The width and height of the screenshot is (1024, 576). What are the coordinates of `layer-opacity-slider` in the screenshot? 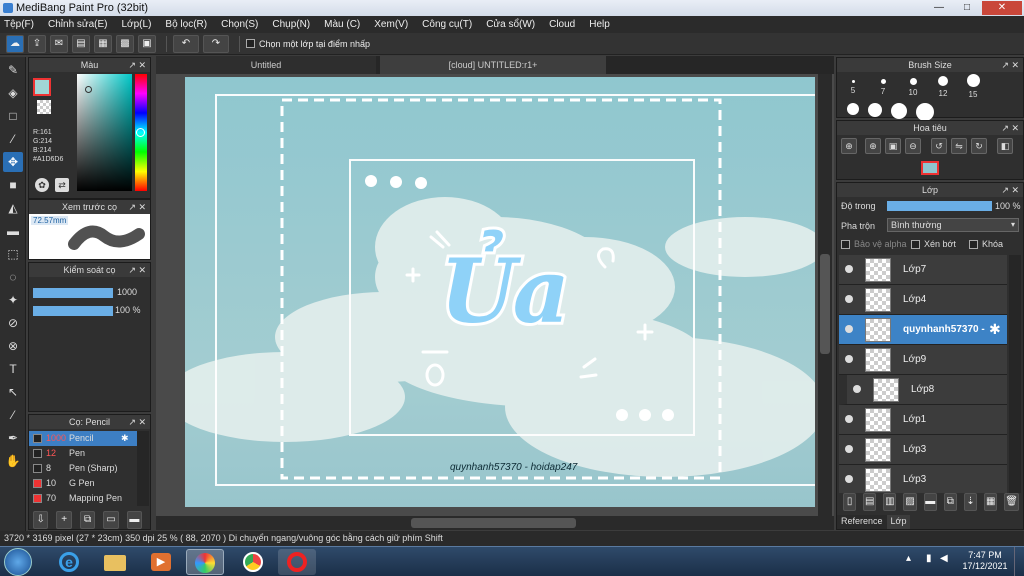 It's located at (939, 206).